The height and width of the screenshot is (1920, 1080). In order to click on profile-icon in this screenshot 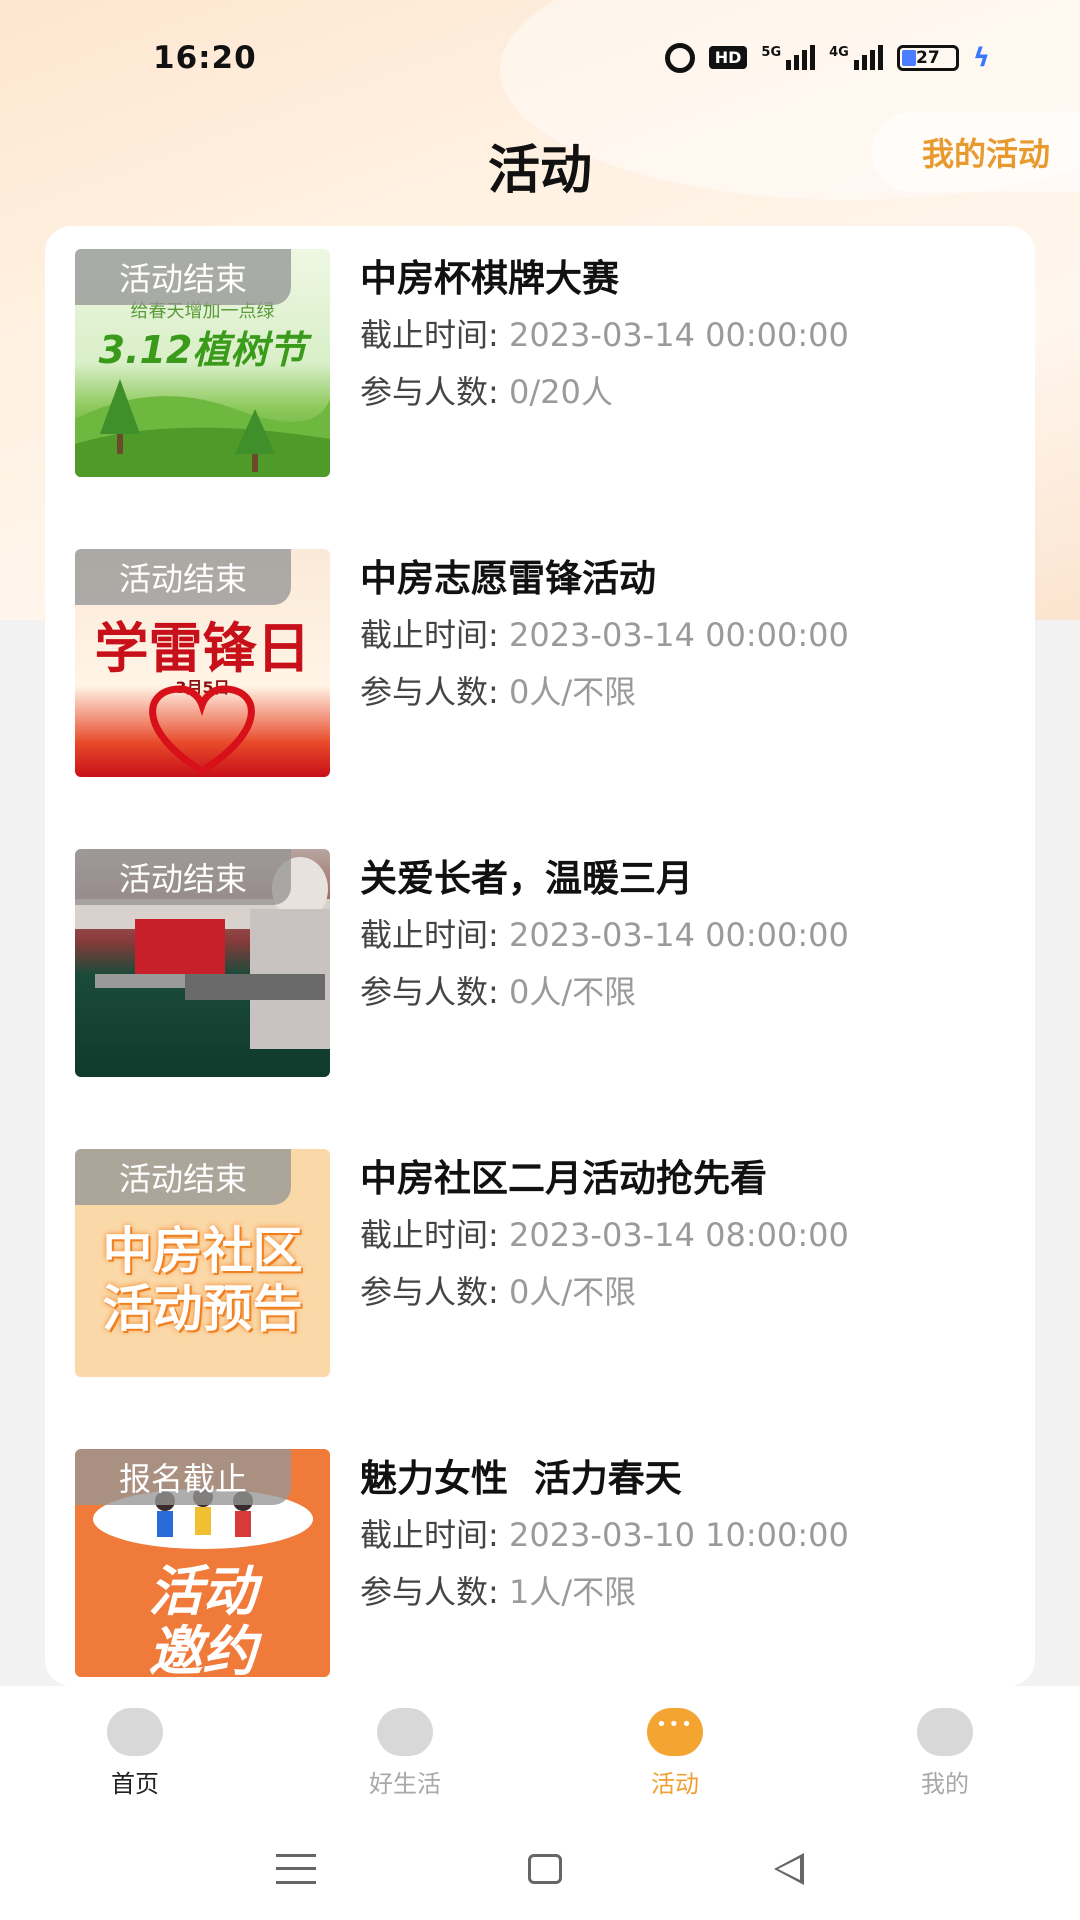, I will do `click(945, 1732)`.